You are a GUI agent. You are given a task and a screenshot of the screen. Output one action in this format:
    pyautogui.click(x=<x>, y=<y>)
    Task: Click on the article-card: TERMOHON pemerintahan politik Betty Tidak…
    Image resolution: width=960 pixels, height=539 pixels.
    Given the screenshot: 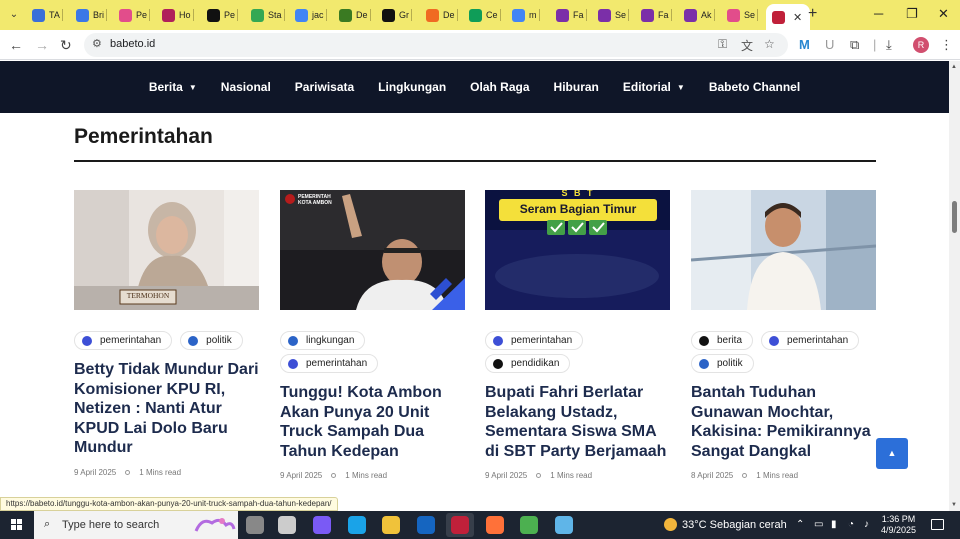 What is the action you would take?
    pyautogui.click(x=166, y=333)
    